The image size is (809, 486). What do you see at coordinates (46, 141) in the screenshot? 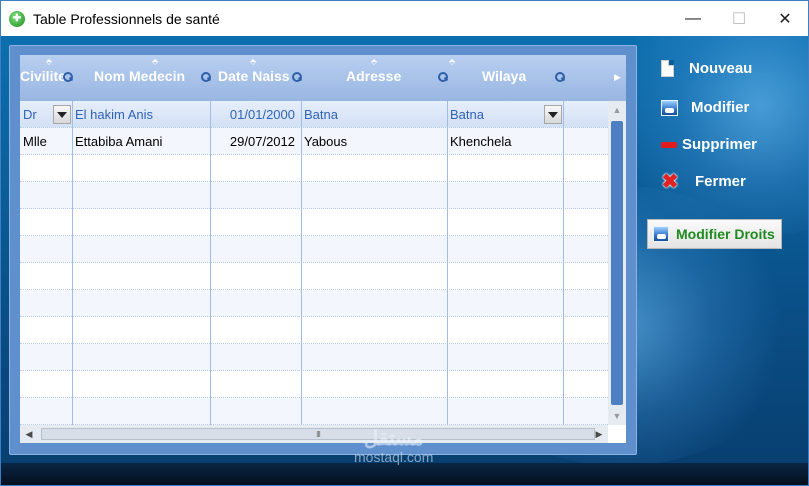
I see `cell-civilite: Mlle` at bounding box center [46, 141].